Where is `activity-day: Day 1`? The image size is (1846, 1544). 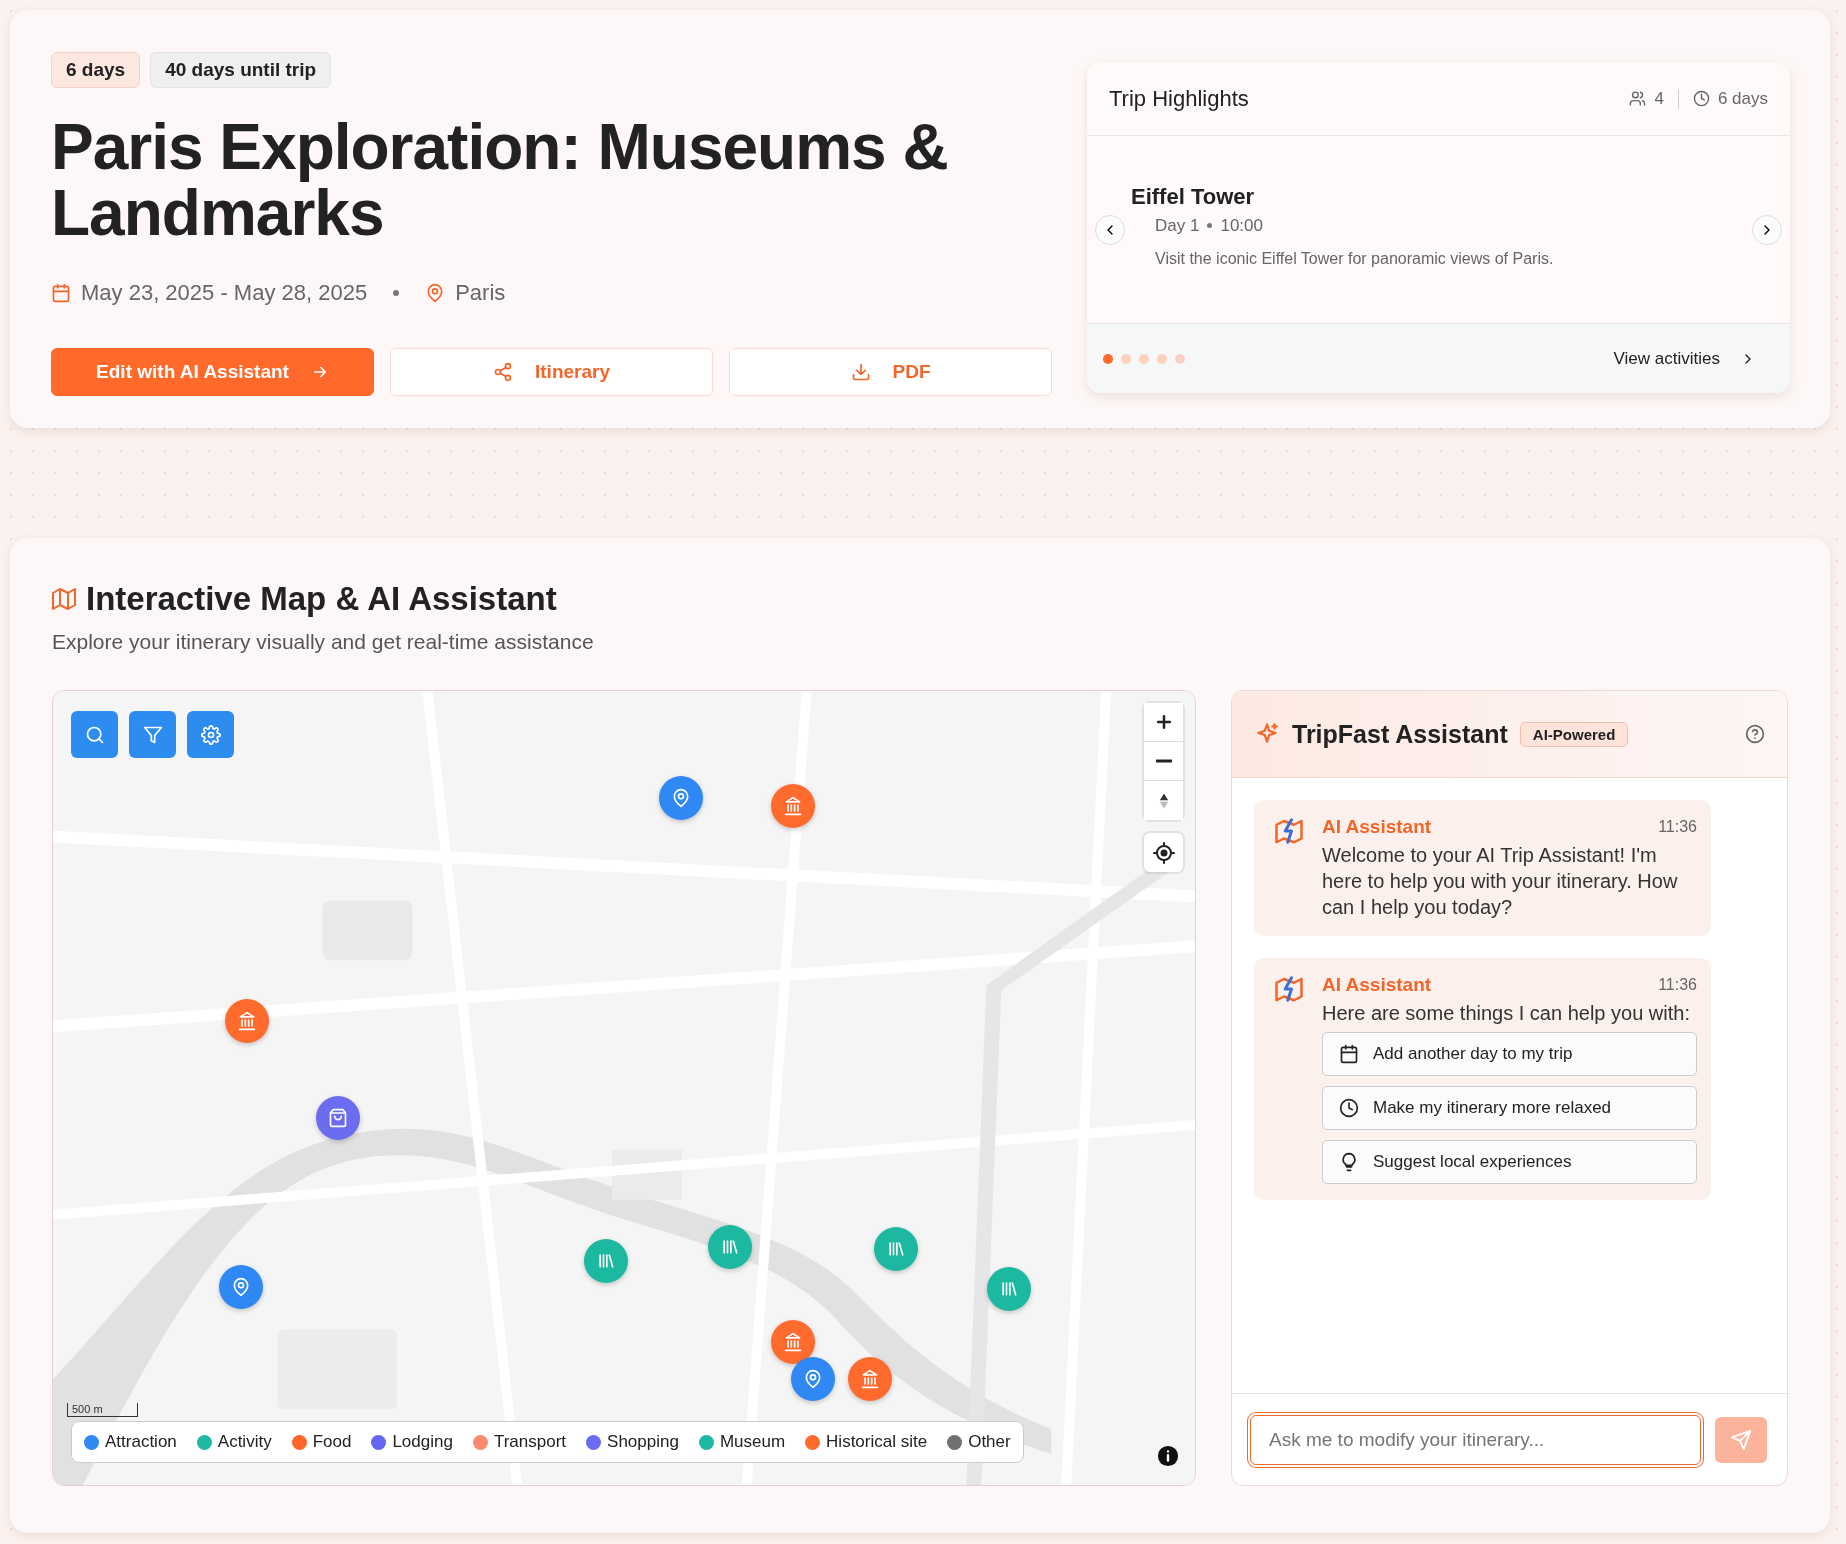 activity-day: Day 1 is located at coordinates (1177, 225).